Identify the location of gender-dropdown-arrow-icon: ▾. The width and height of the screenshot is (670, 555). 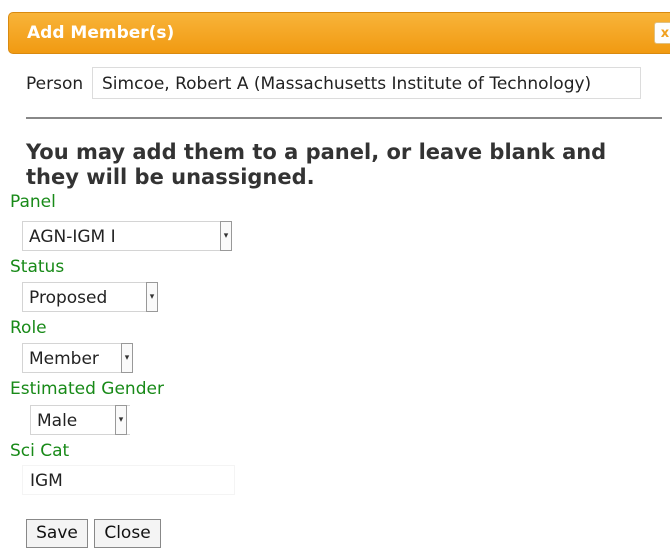
(121, 420).